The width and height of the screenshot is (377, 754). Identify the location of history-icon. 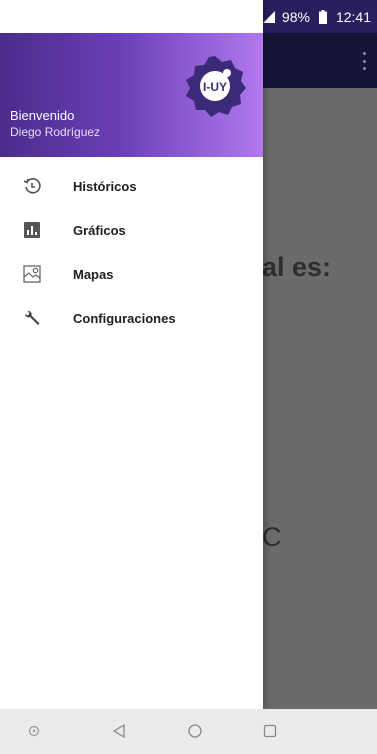
(32, 186).